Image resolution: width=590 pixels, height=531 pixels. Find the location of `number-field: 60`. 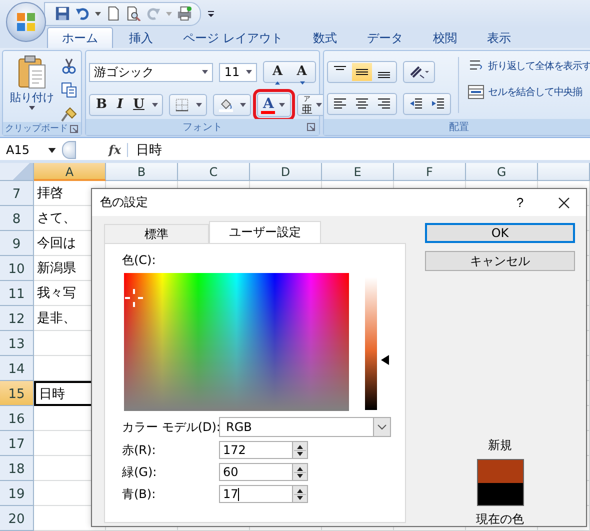

number-field: 60 is located at coordinates (263, 472).